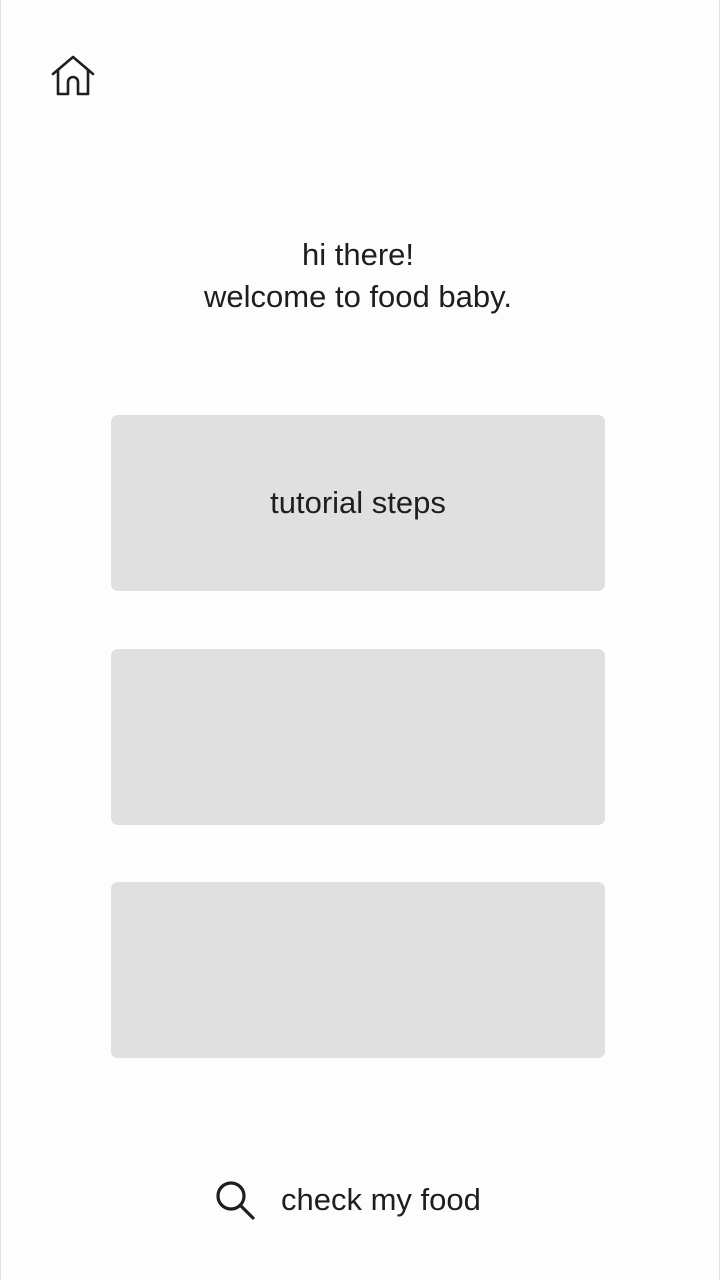 The image size is (720, 1280). I want to click on welcome-message: hi there! welcome to food baby., so click(358, 276).